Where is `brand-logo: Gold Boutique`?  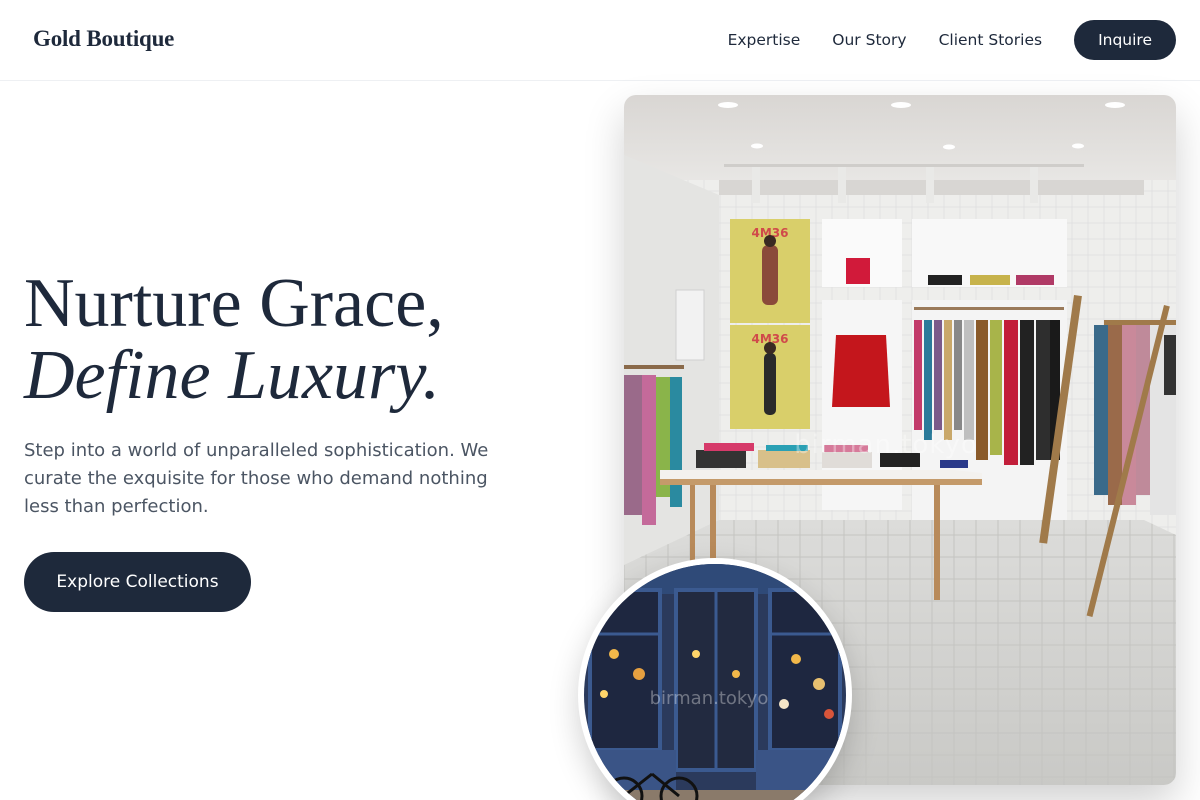 brand-logo: Gold Boutique is located at coordinates (103, 39).